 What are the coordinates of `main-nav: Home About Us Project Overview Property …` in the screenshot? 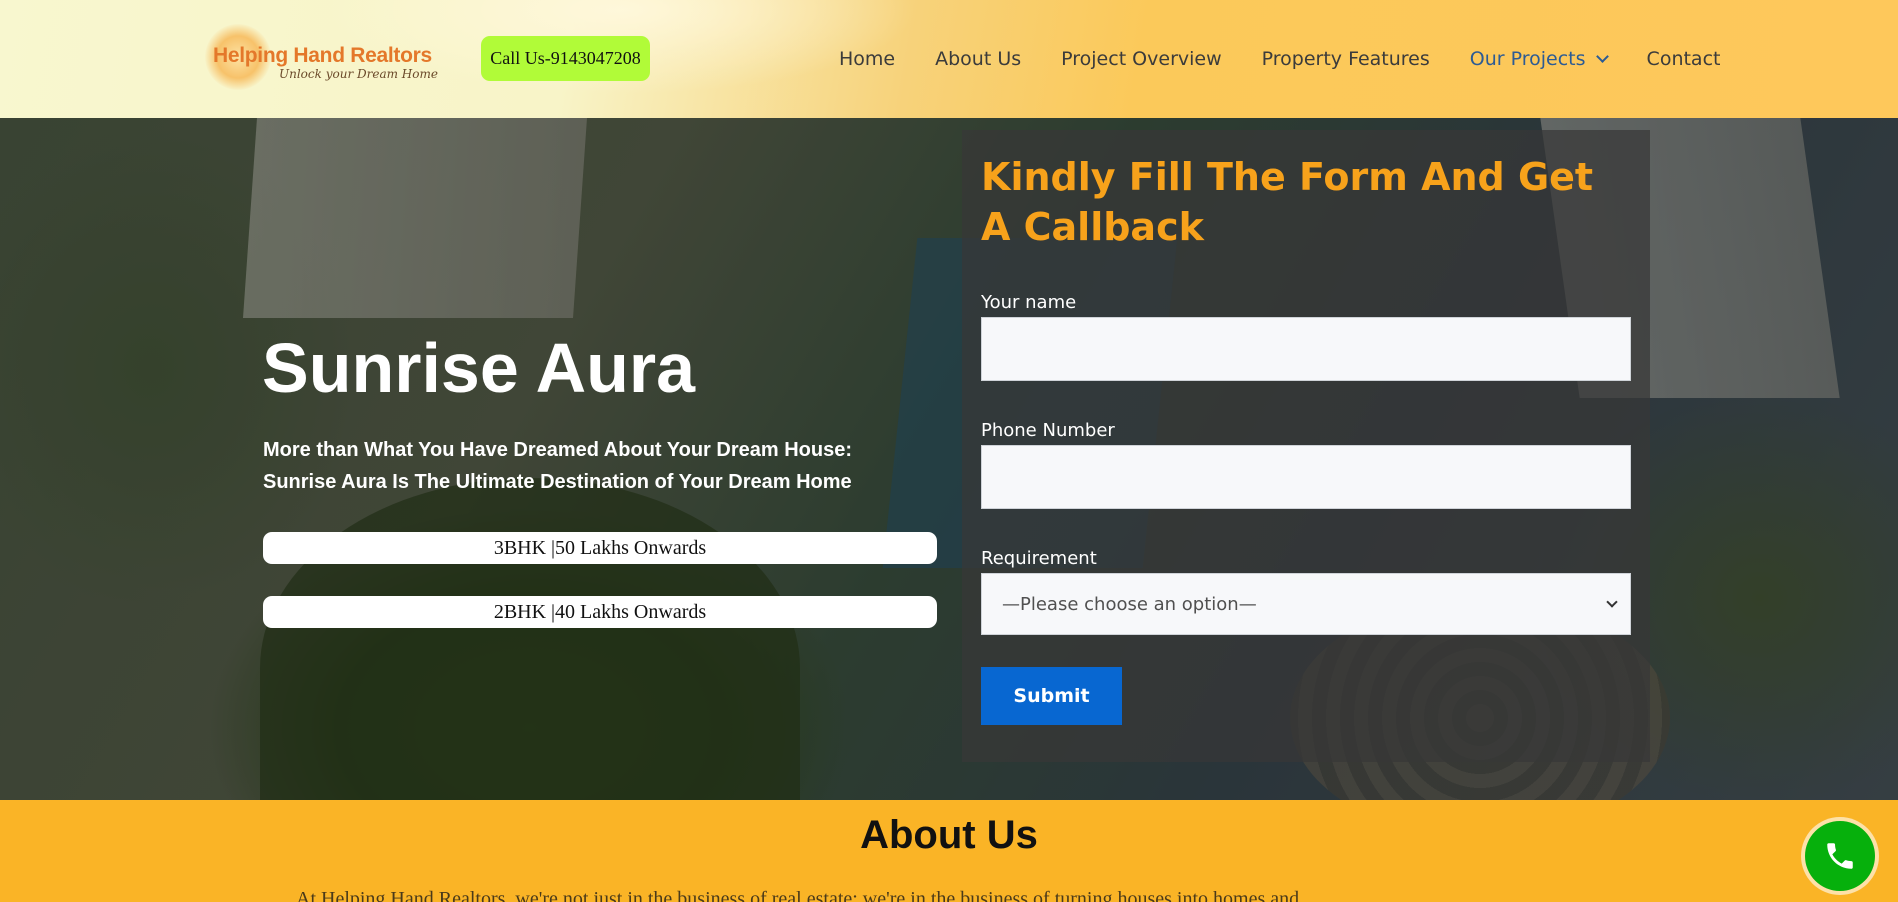 It's located at (1279, 59).